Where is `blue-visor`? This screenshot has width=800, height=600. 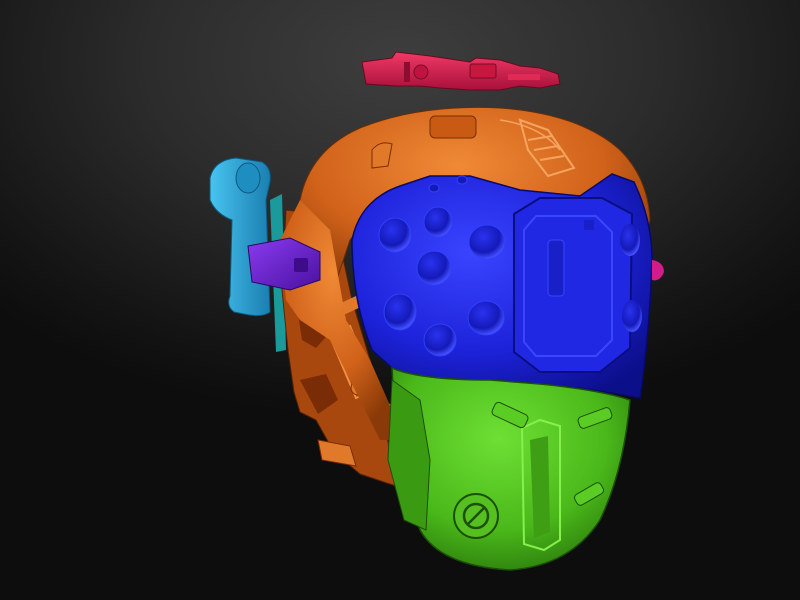
blue-visor is located at coordinates (502, 286).